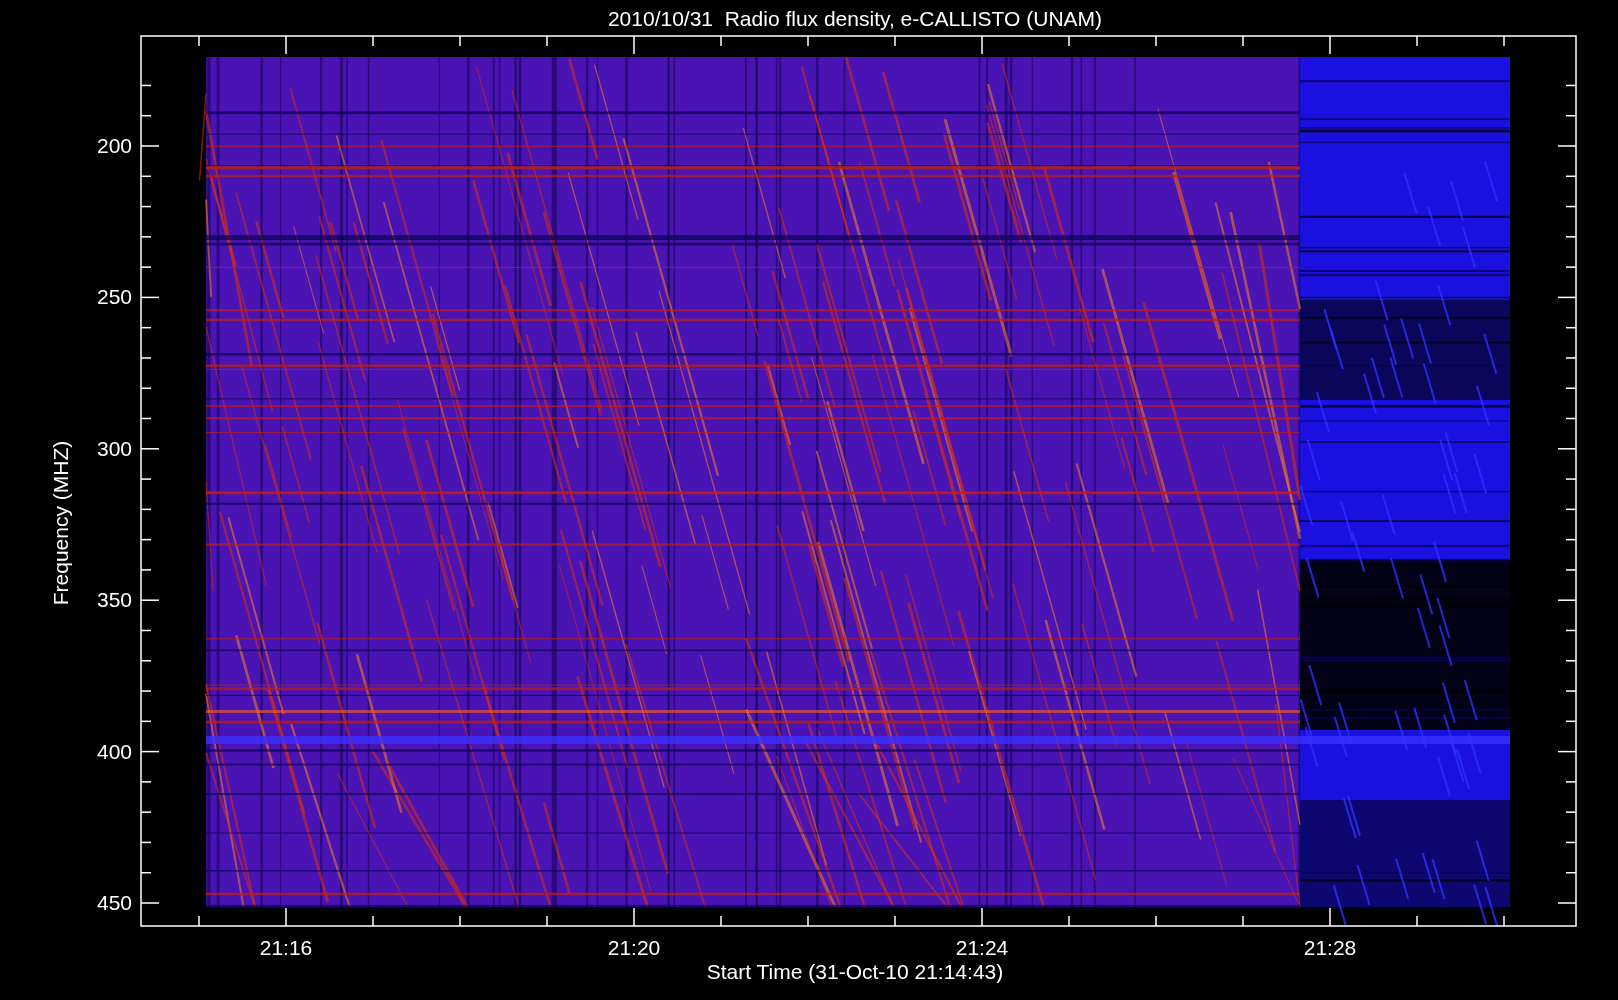 This screenshot has height=1000, width=1618. What do you see at coordinates (60, 523) in the screenshot?
I see `y-axis-label: Frequency (MHZ)` at bounding box center [60, 523].